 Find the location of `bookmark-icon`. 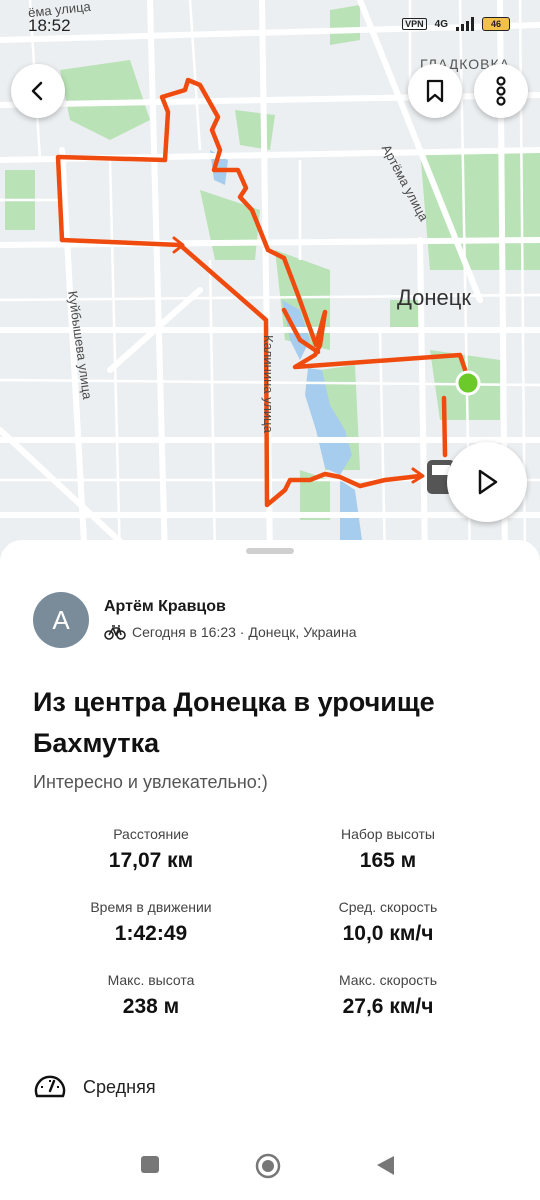

bookmark-icon is located at coordinates (435, 91).